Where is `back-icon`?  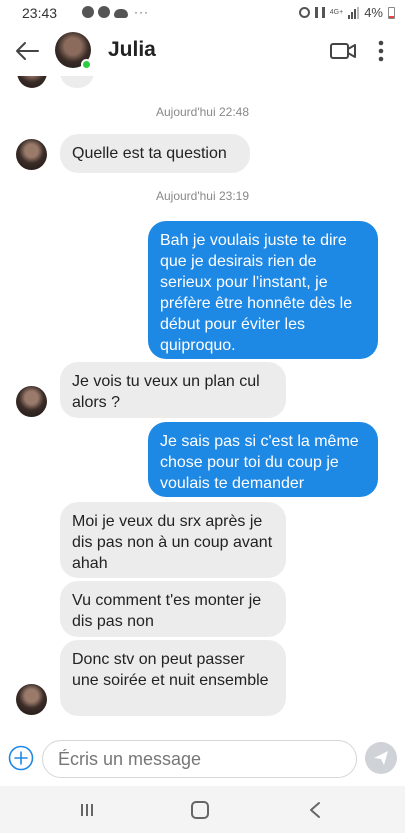
back-icon is located at coordinates (315, 810).